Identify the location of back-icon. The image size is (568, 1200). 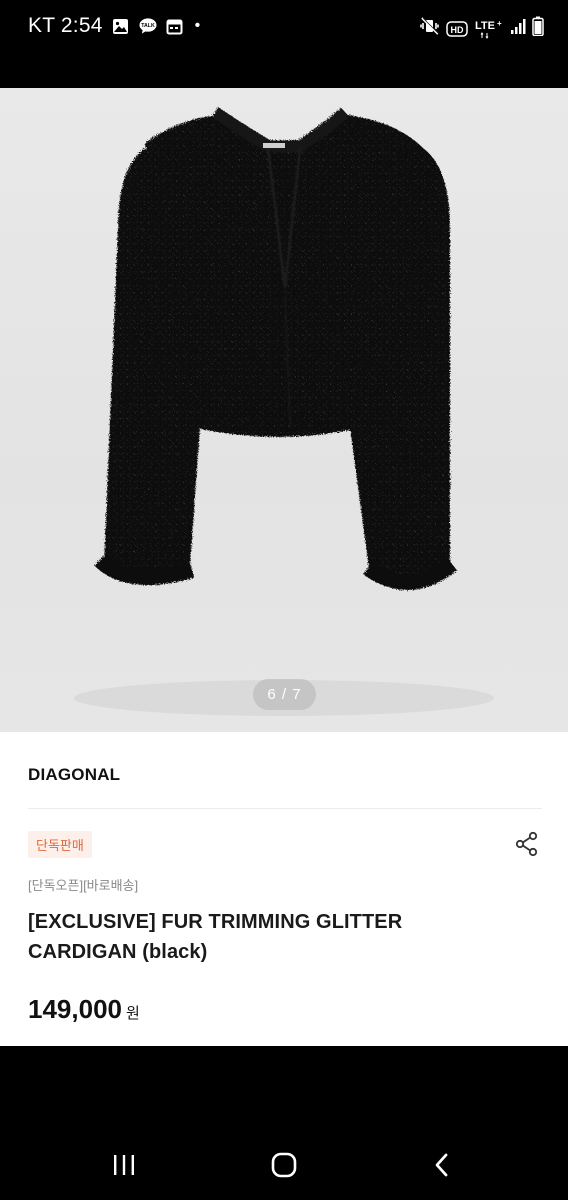
(442, 1167).